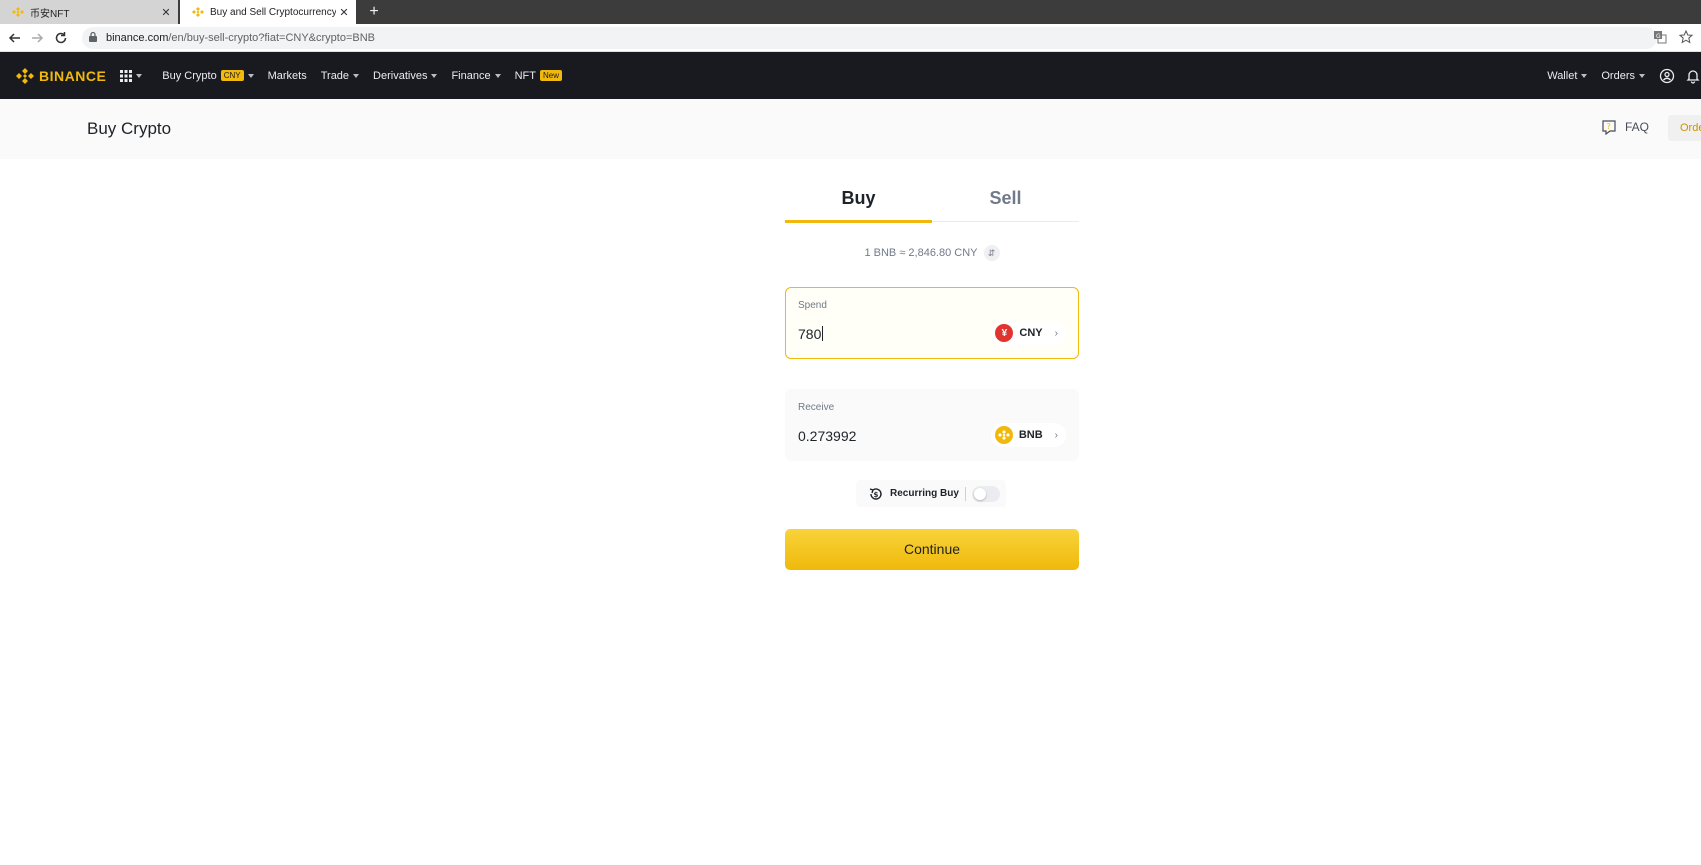 The image size is (1701, 865). What do you see at coordinates (979, 493) in the screenshot?
I see `toggle-knob` at bounding box center [979, 493].